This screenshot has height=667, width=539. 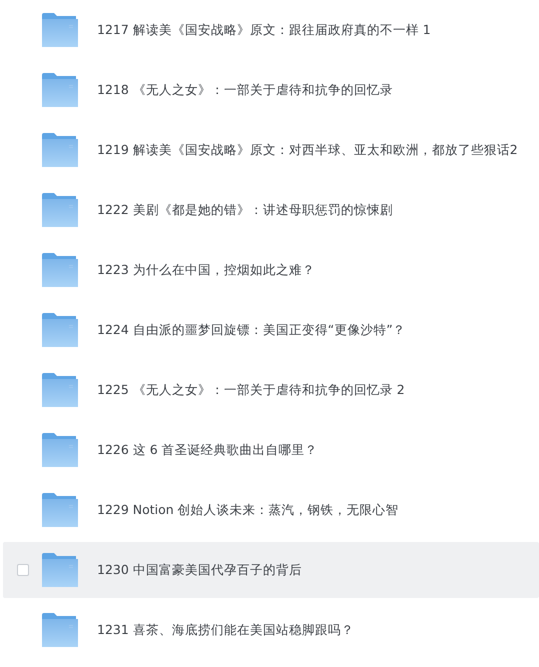 I want to click on folder-name: 1218 《无人之女》：一部关于虐待和抗争的回忆录, so click(x=245, y=90).